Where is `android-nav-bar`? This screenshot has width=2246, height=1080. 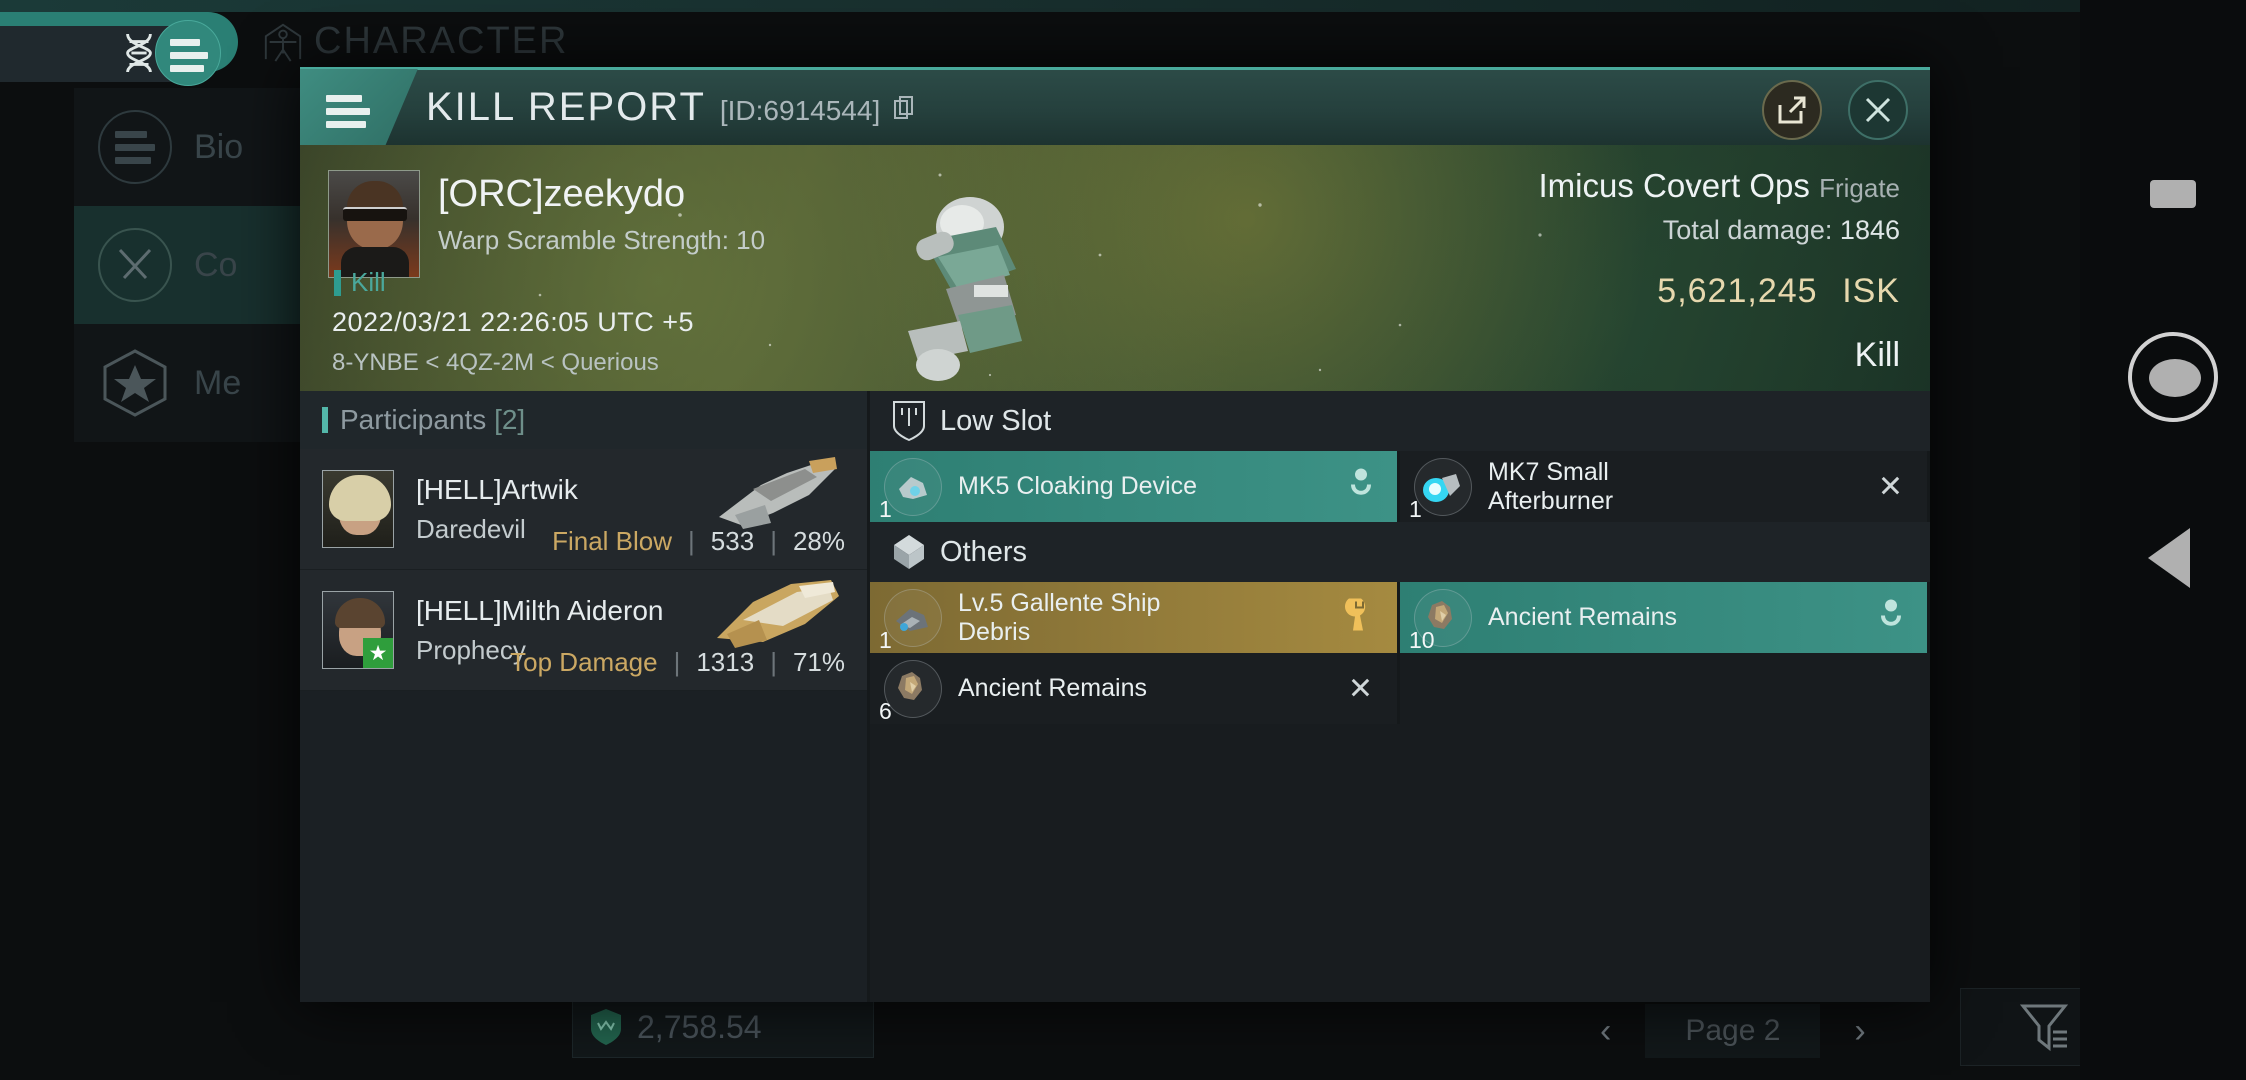 android-nav-bar is located at coordinates (2163, 540).